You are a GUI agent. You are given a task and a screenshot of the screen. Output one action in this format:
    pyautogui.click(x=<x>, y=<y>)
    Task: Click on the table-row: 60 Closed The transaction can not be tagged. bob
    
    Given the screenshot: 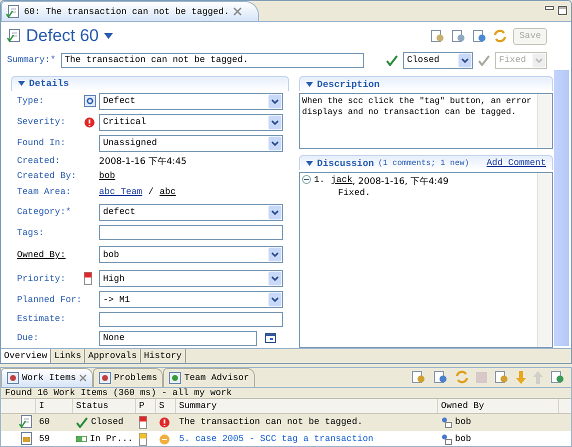 What is the action you would take?
    pyautogui.click(x=286, y=422)
    